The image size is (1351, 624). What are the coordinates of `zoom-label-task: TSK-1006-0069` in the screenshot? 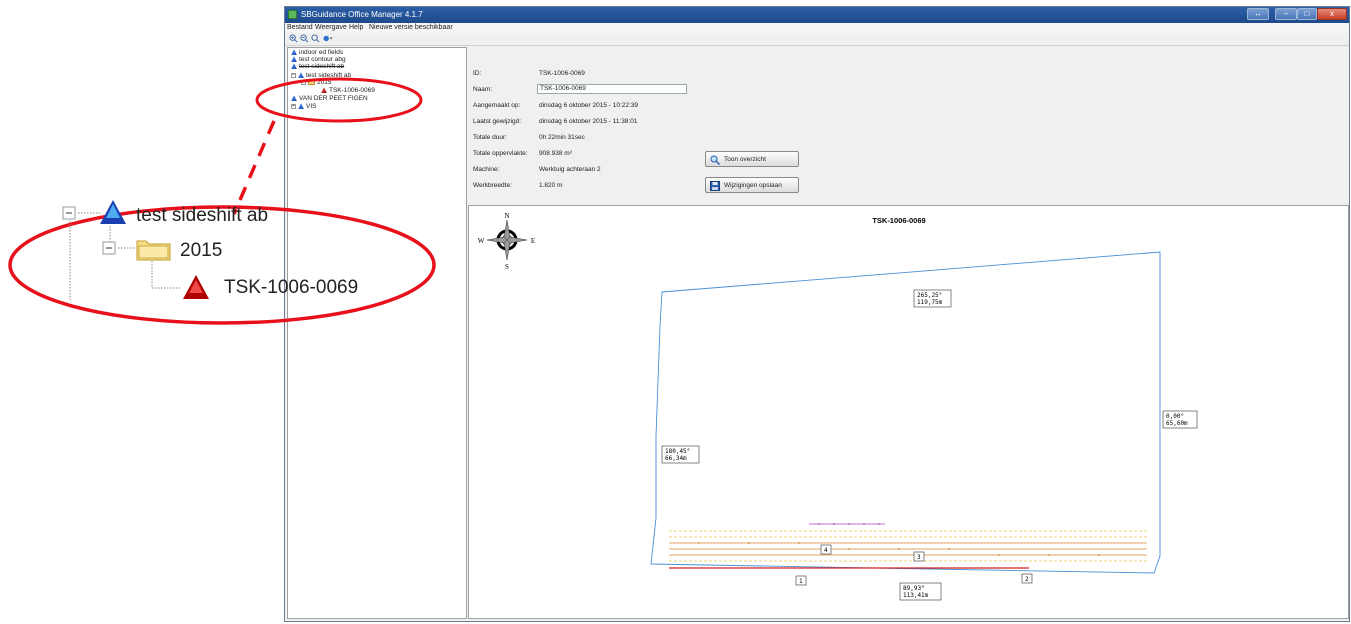 It's located at (291, 287).